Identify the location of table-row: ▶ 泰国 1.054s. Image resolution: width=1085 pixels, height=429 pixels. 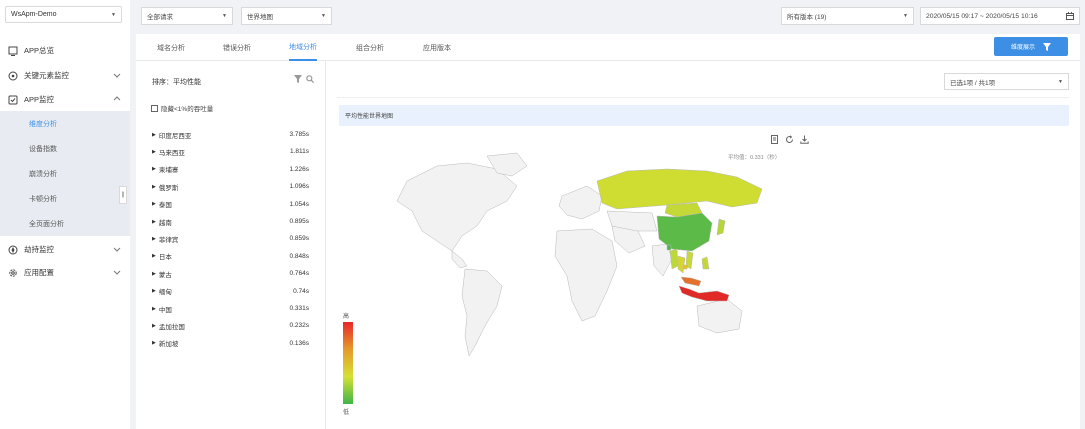
(230, 204).